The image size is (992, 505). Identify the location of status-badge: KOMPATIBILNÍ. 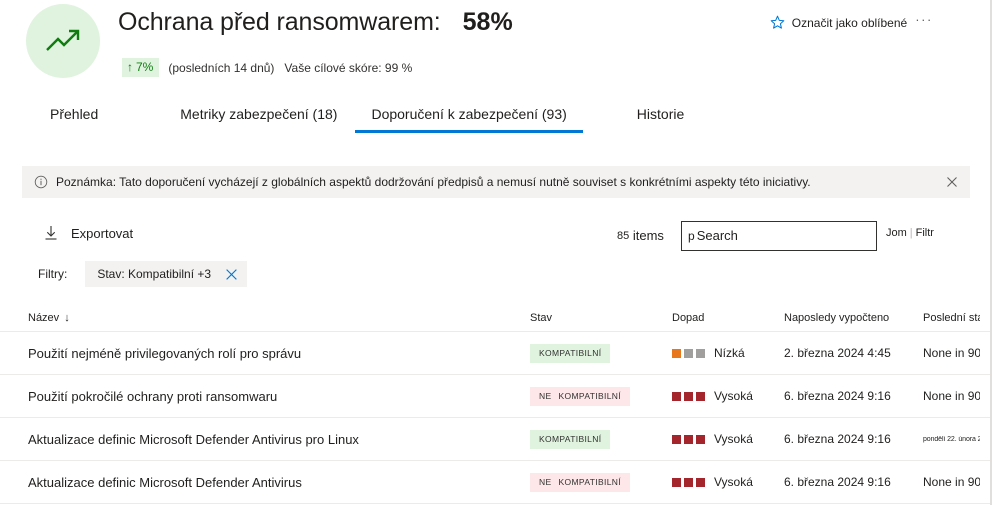
(570, 353).